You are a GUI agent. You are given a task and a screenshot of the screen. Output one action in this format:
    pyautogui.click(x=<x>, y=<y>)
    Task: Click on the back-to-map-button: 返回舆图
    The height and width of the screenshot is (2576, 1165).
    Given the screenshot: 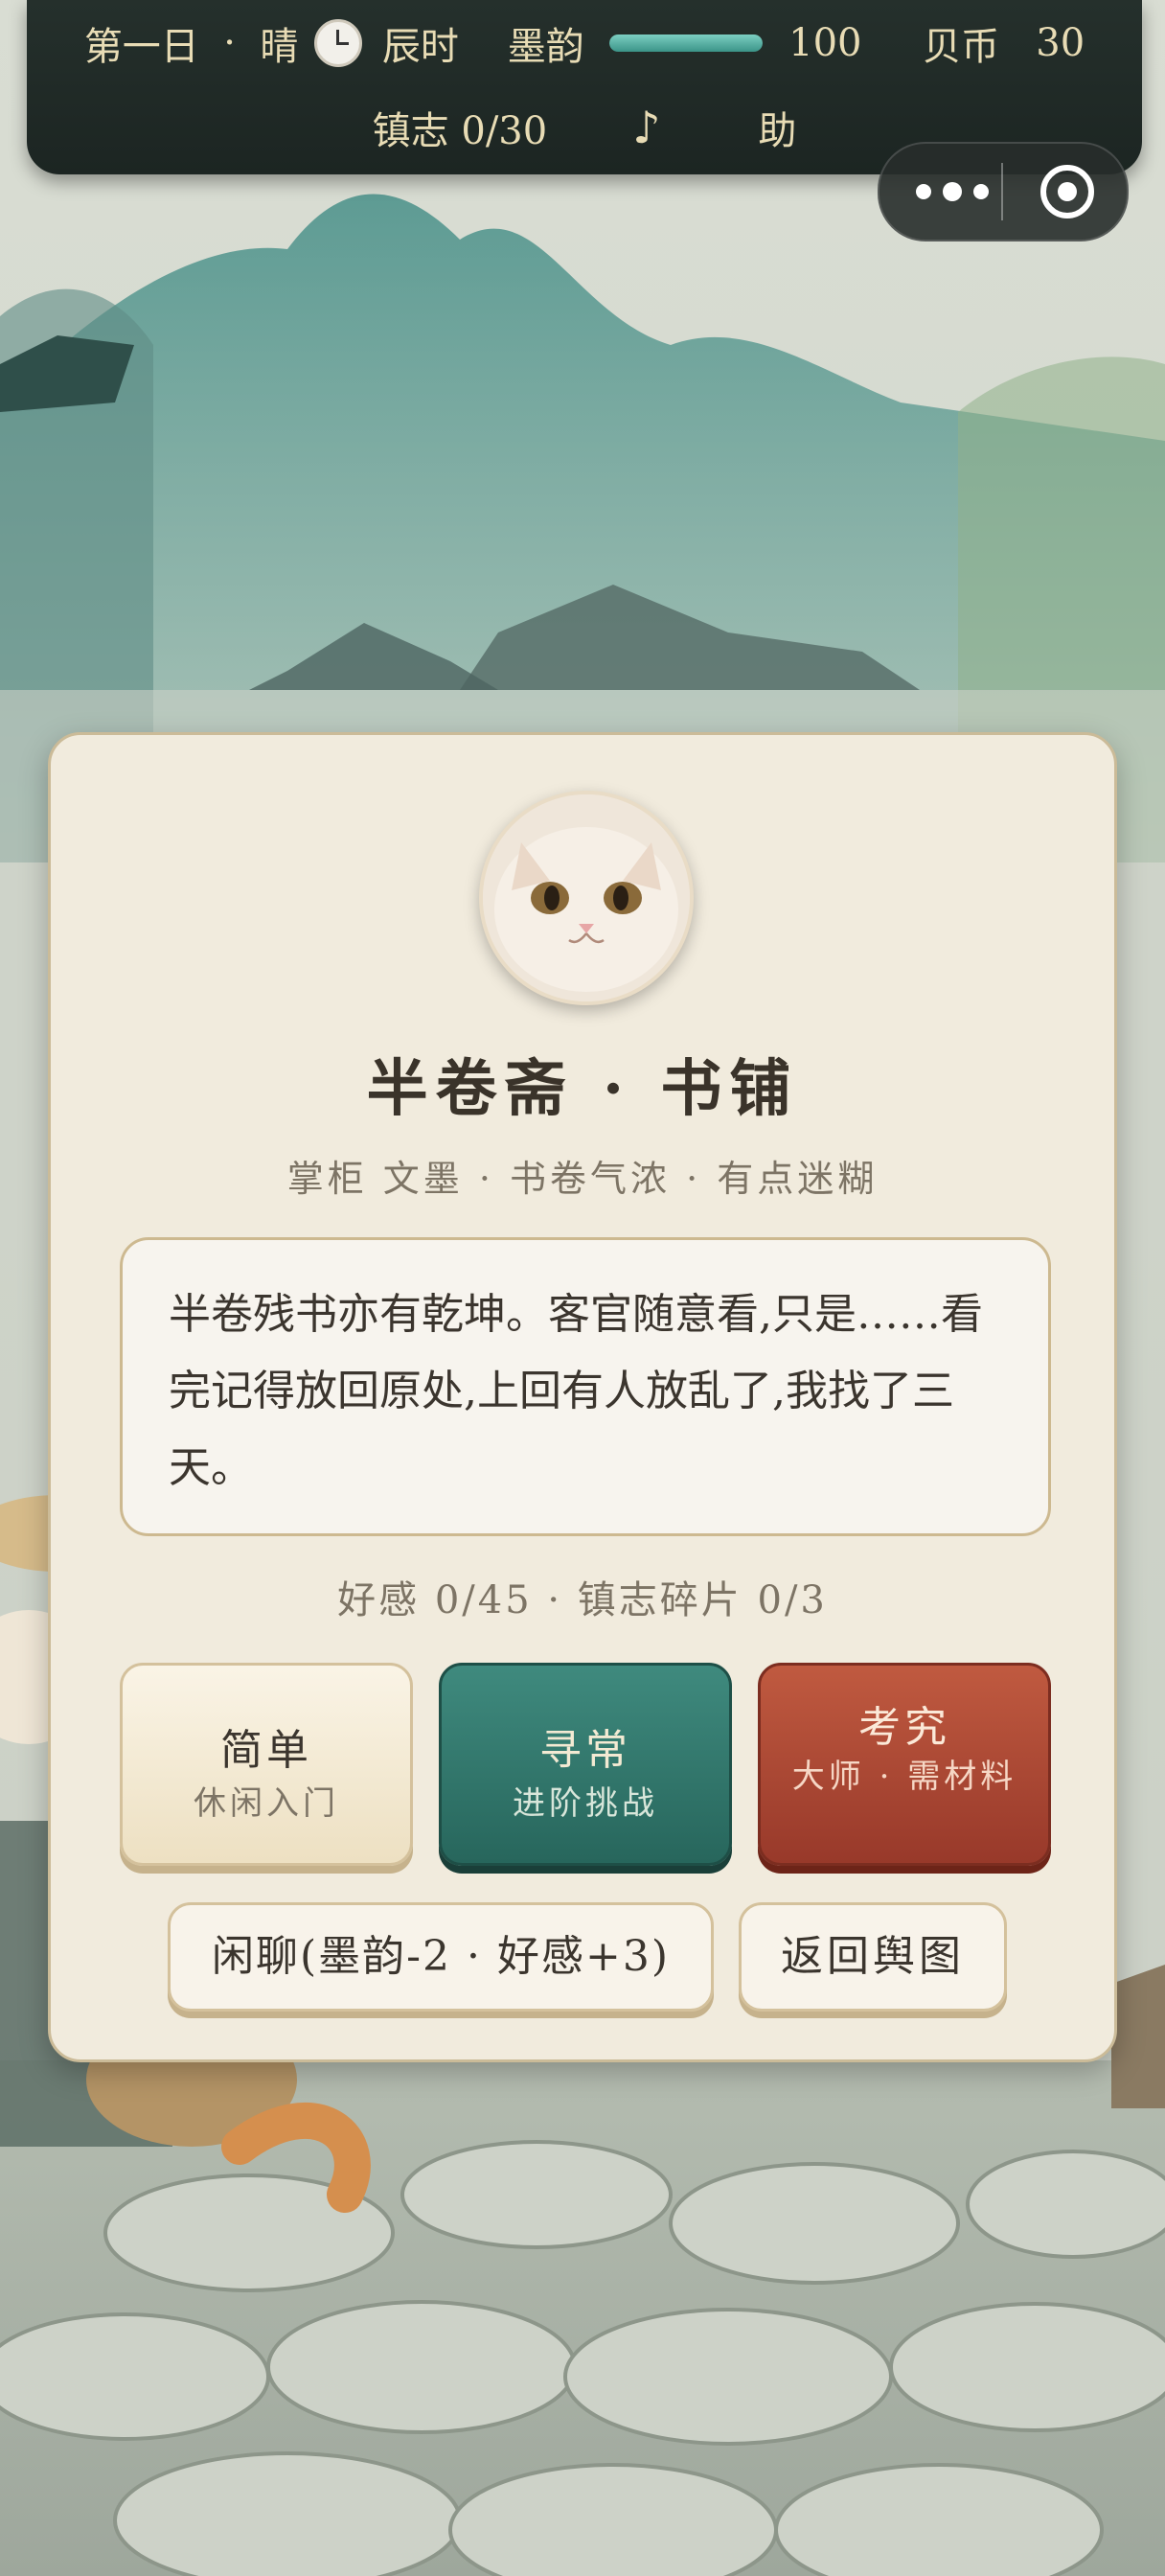 What is the action you would take?
    pyautogui.click(x=873, y=1957)
    